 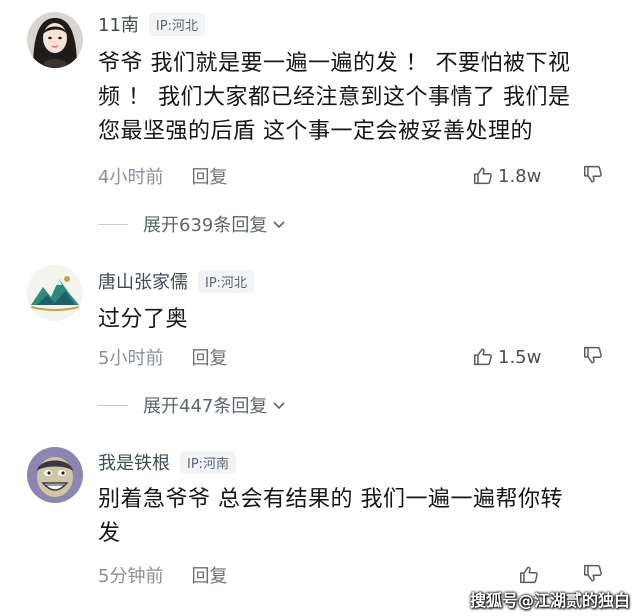 I want to click on dislike-button, so click(x=593, y=575).